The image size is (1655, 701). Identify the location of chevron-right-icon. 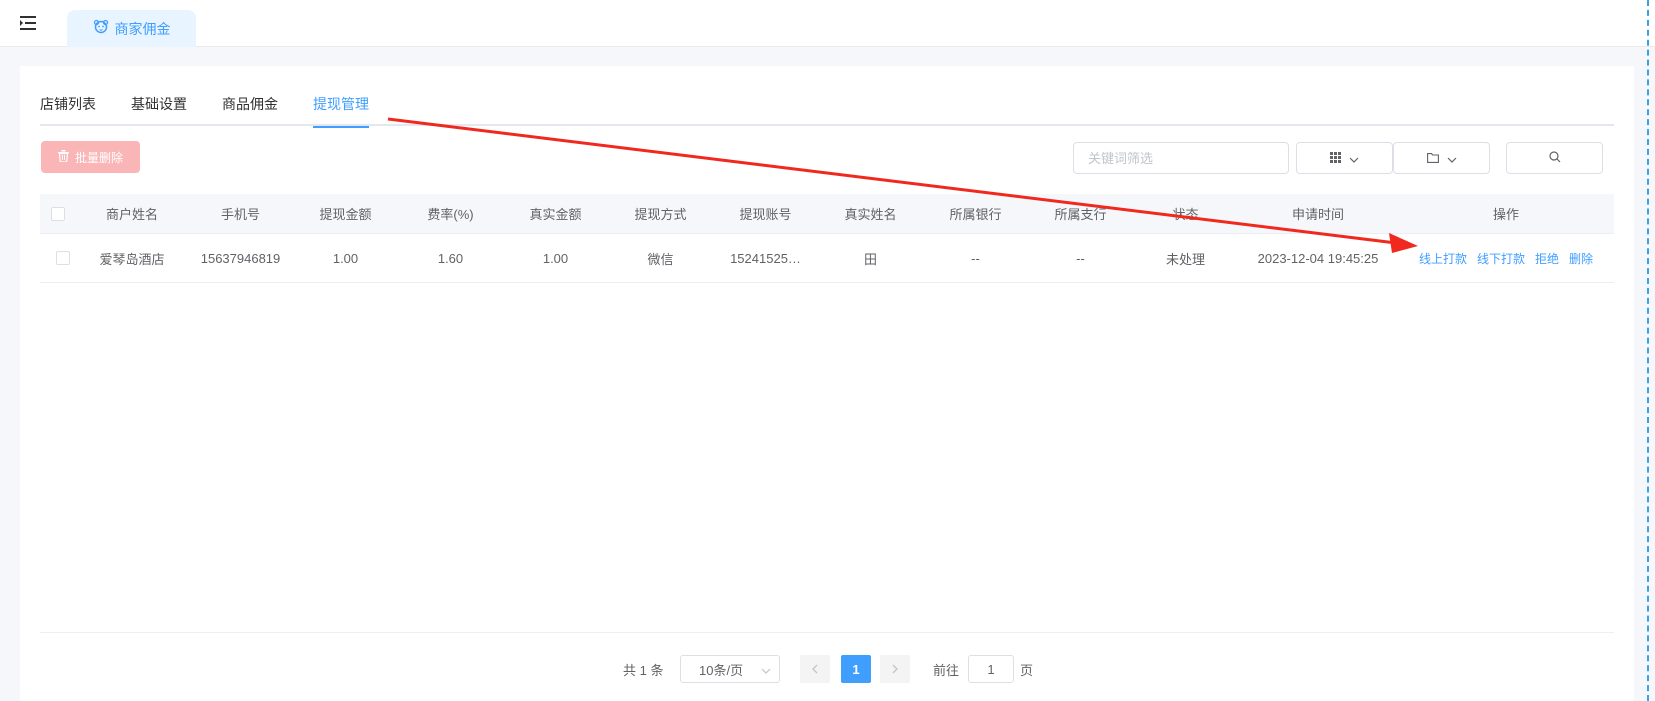
(895, 669).